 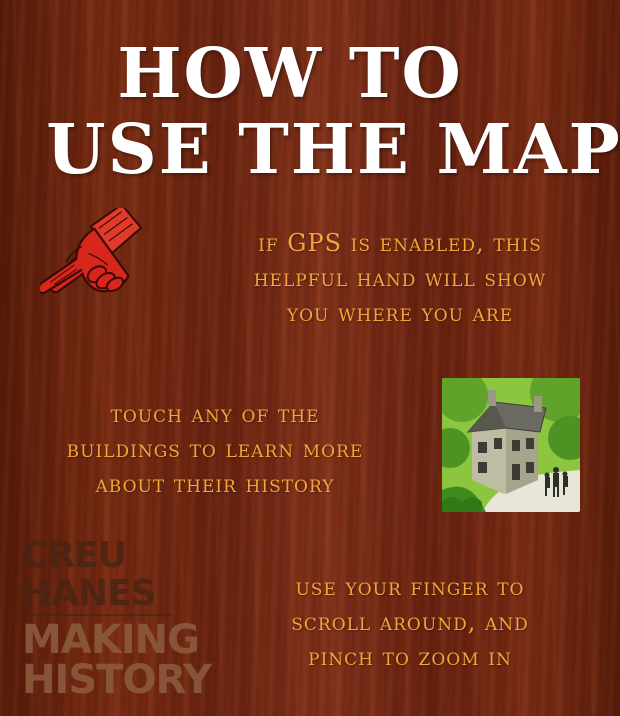 What do you see at coordinates (400, 243) in the screenshot?
I see `gps-instruction-line-1: if GPS is enabled, this` at bounding box center [400, 243].